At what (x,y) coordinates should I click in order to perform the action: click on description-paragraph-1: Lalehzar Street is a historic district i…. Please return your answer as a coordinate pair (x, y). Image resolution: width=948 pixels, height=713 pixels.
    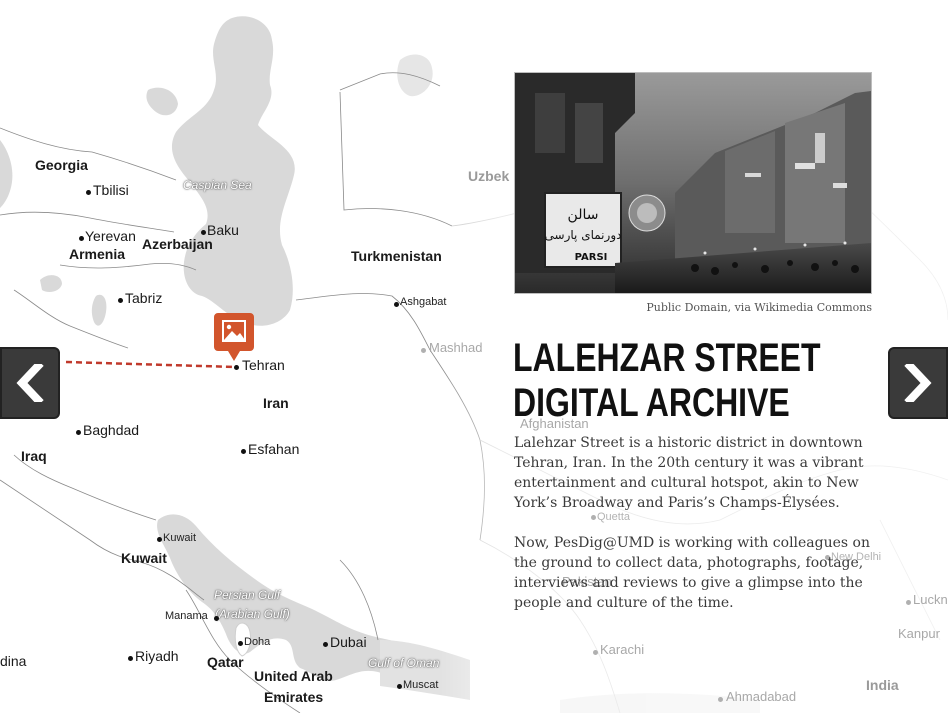
    Looking at the image, I should click on (689, 473).